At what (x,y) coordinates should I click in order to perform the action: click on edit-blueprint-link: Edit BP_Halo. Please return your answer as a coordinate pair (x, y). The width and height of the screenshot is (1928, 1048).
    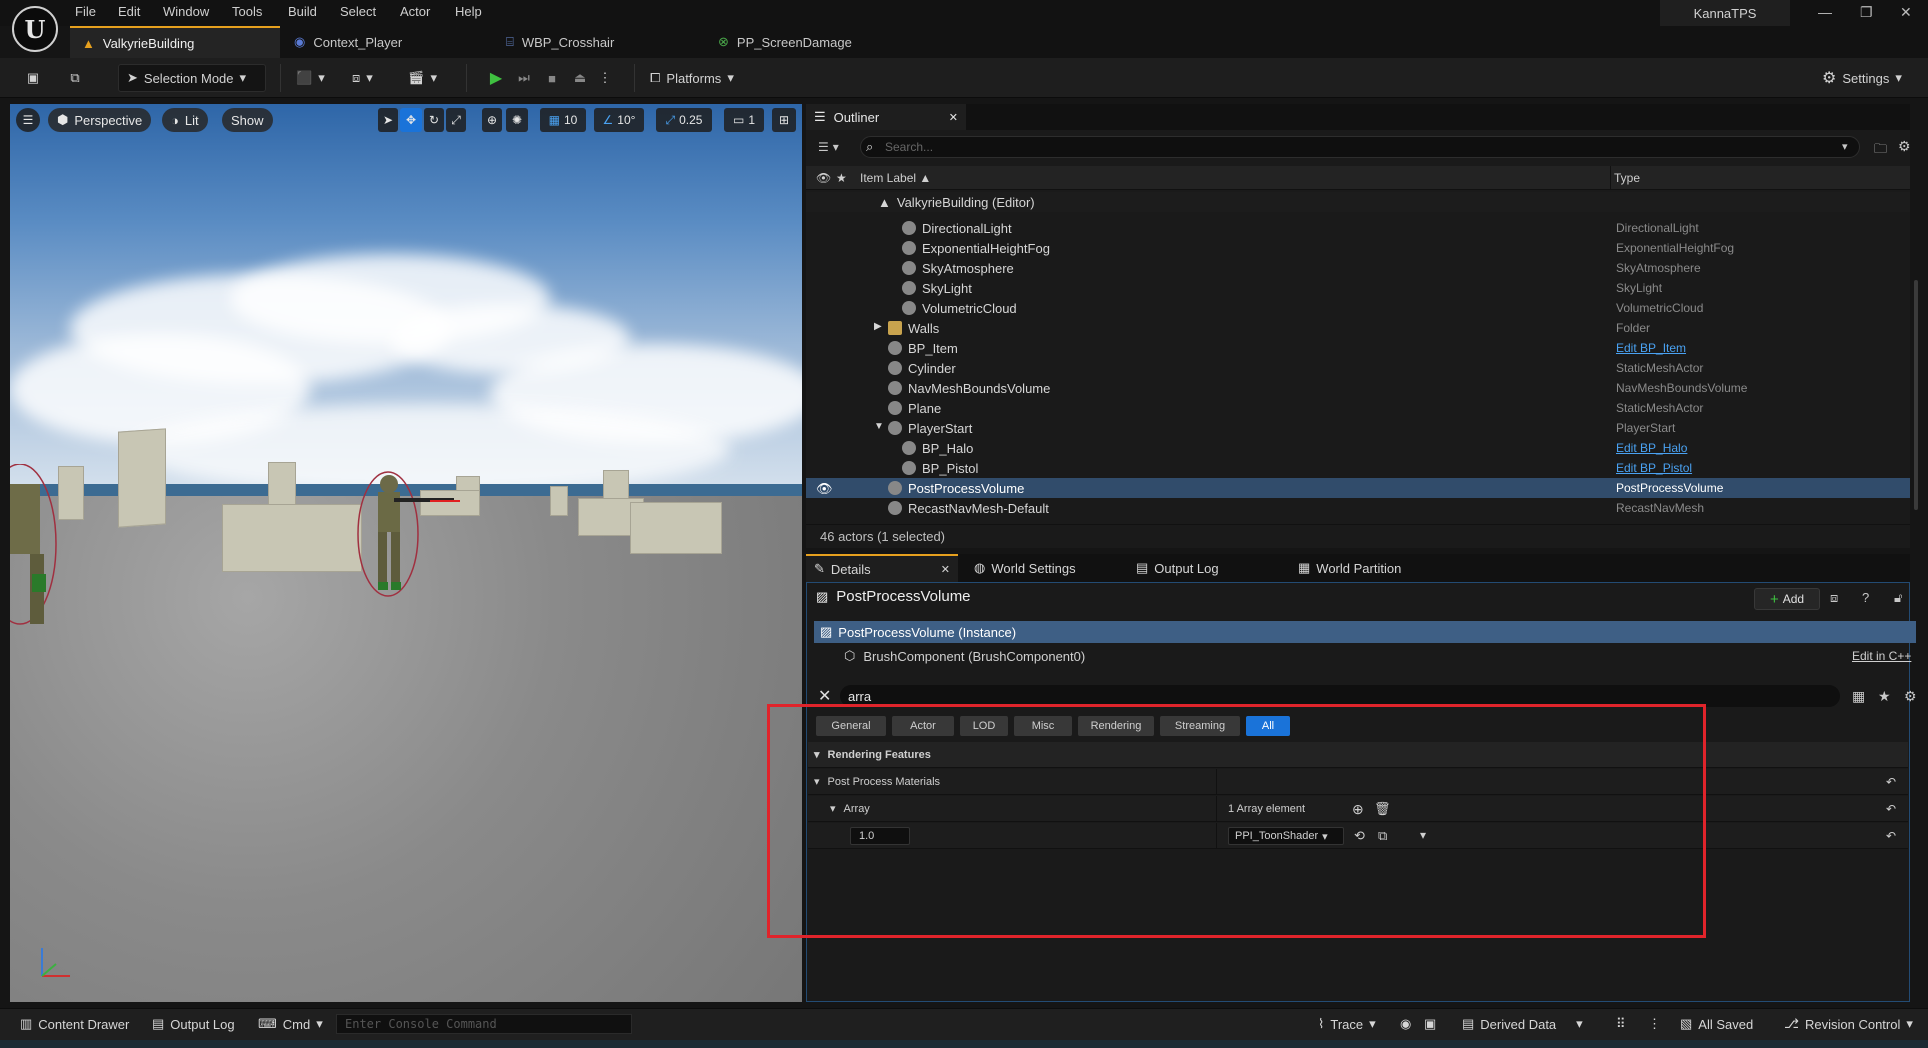
    Looking at the image, I should click on (1651, 448).